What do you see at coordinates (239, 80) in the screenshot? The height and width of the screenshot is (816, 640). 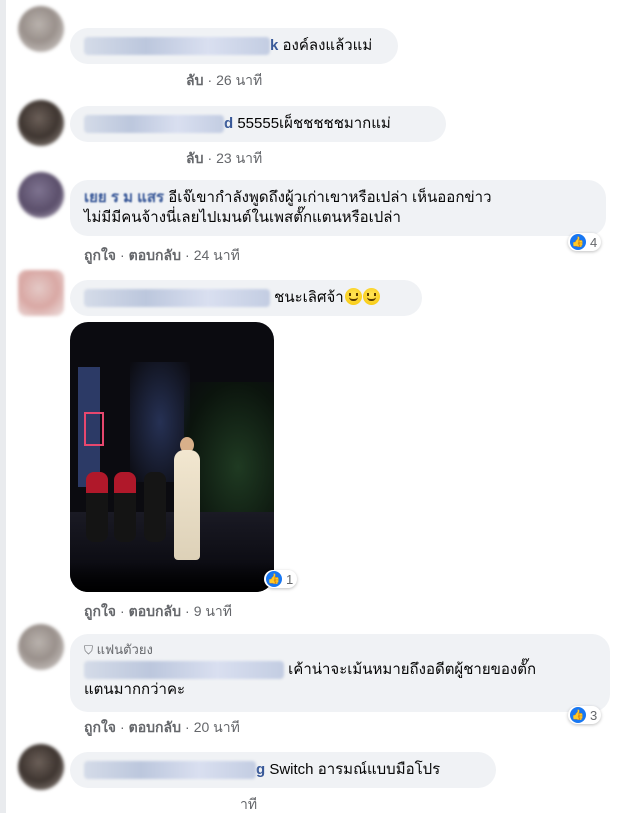 I see `timestamp: 26 นาที` at bounding box center [239, 80].